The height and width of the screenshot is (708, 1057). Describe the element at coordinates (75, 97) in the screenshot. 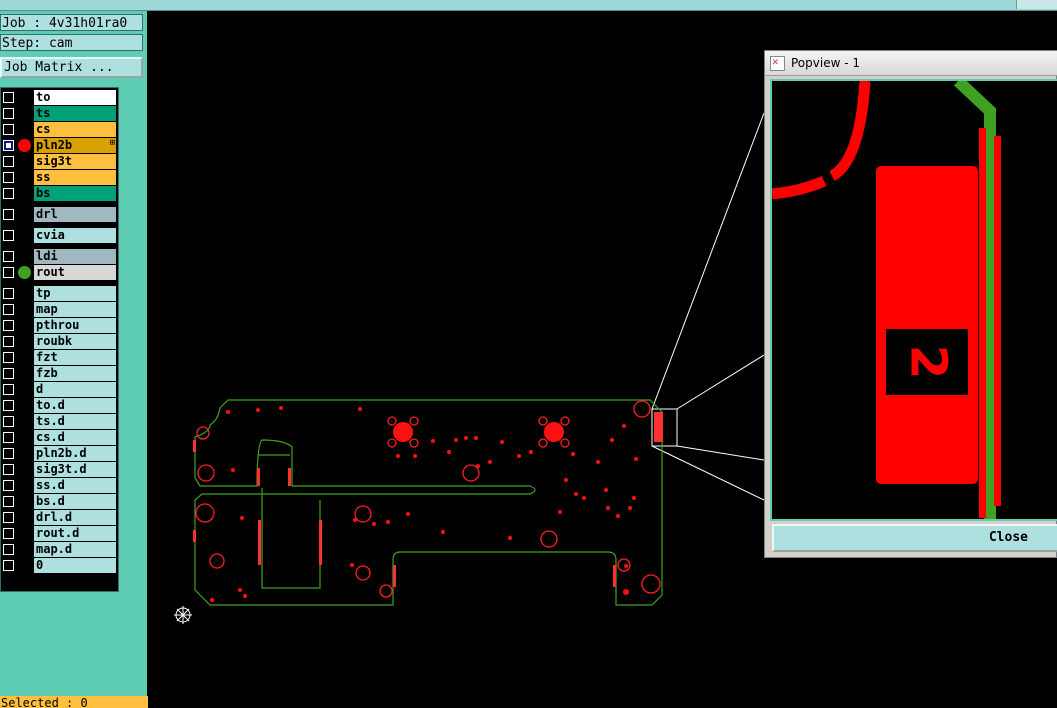

I see `layer-name: to` at that location.